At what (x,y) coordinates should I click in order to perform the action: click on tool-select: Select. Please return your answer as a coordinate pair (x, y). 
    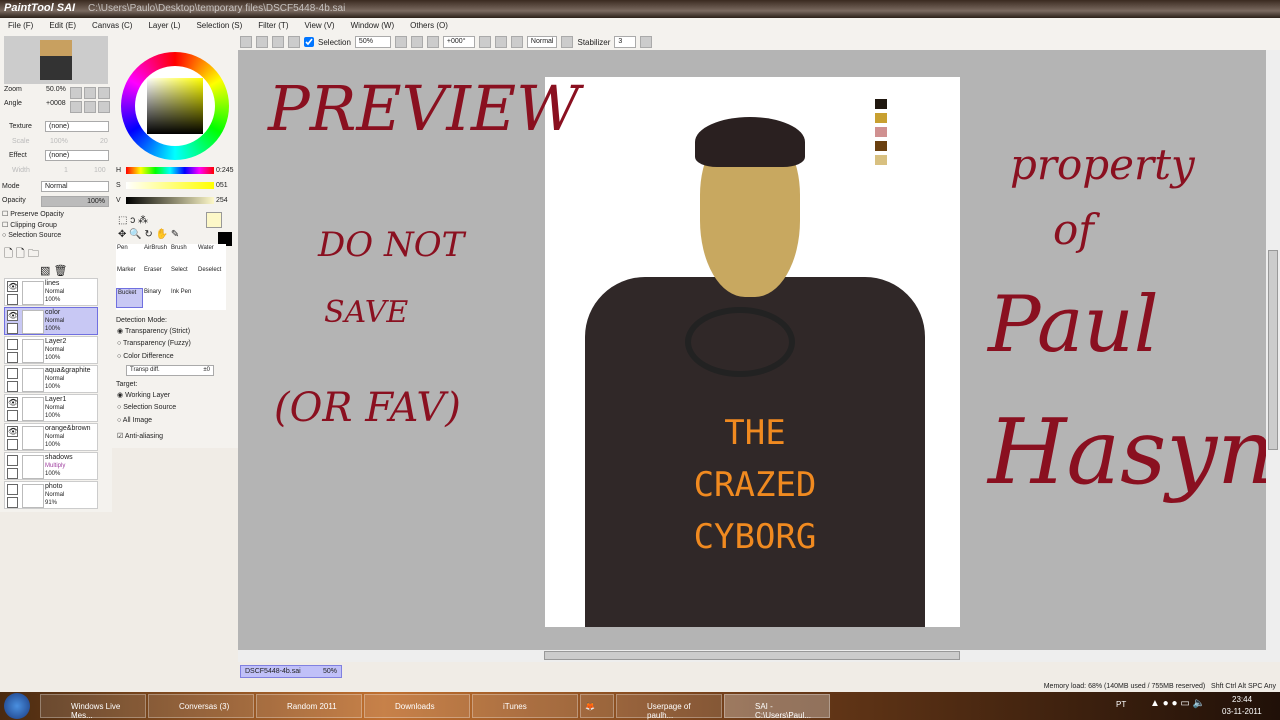
    Looking at the image, I should click on (183, 276).